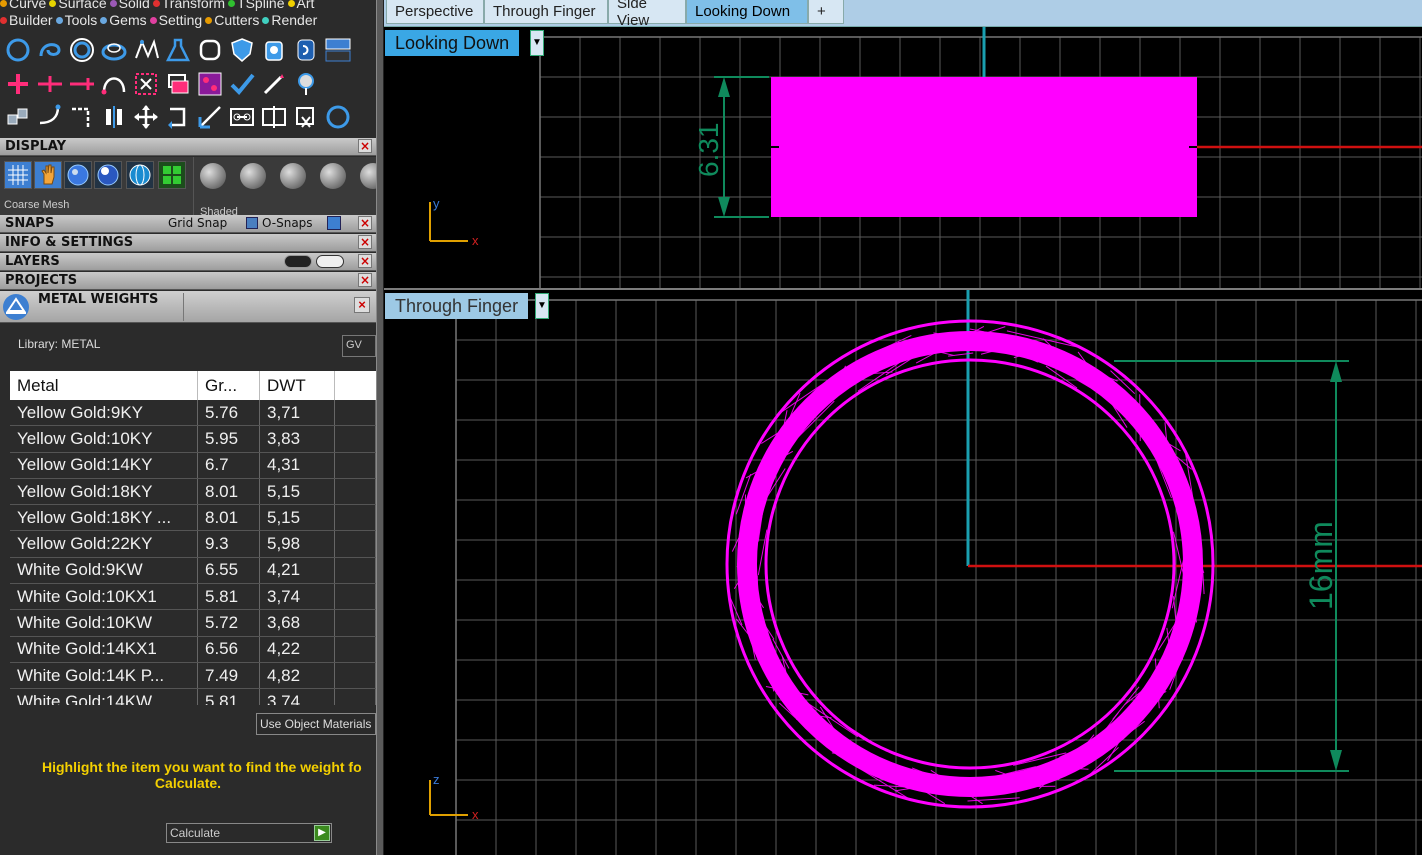 The width and height of the screenshot is (1422, 855). What do you see at coordinates (178, 50) in the screenshot?
I see `flask-tool-button` at bounding box center [178, 50].